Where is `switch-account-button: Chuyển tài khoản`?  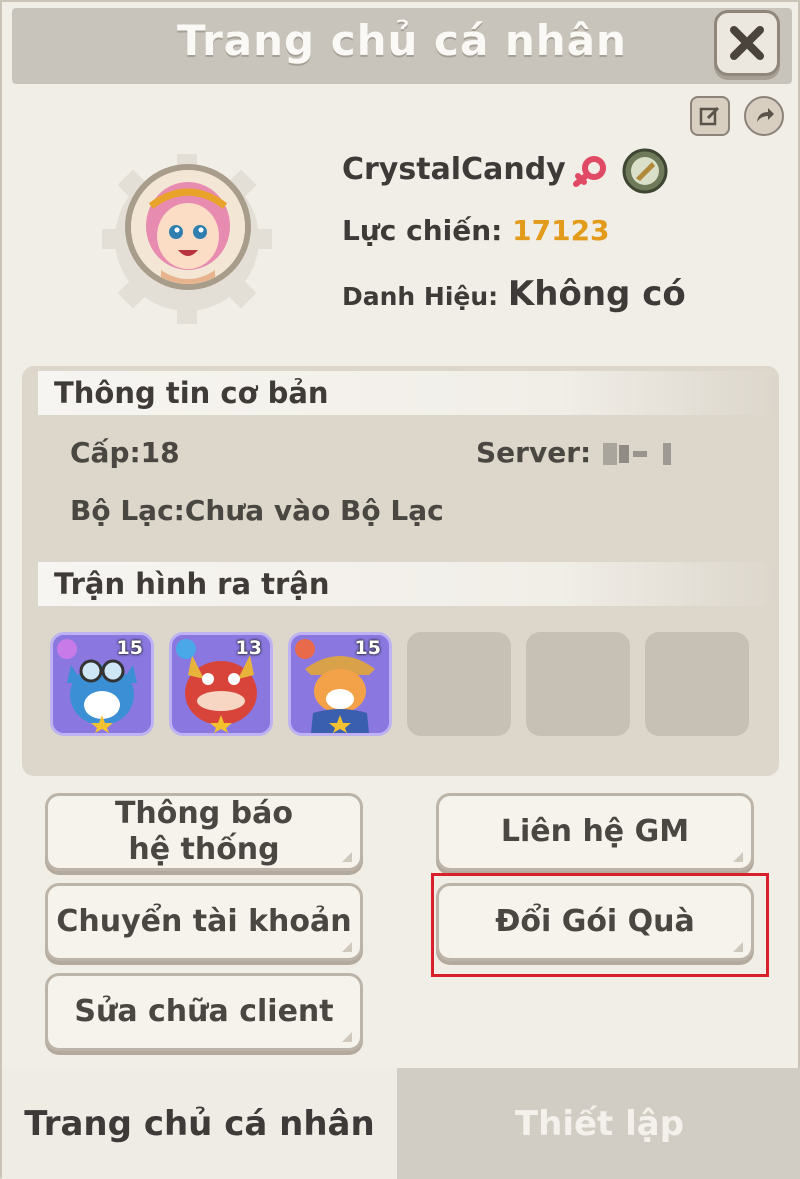
switch-account-button: Chuyển tài khoản is located at coordinates (204, 922).